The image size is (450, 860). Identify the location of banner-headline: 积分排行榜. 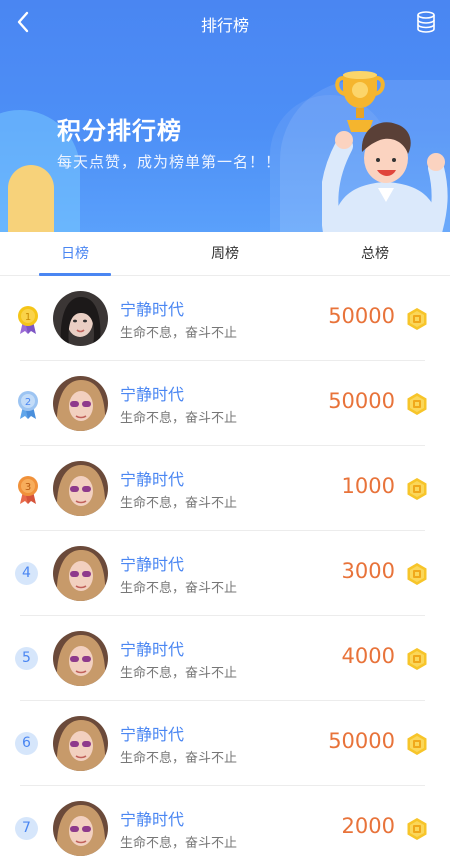
(119, 131).